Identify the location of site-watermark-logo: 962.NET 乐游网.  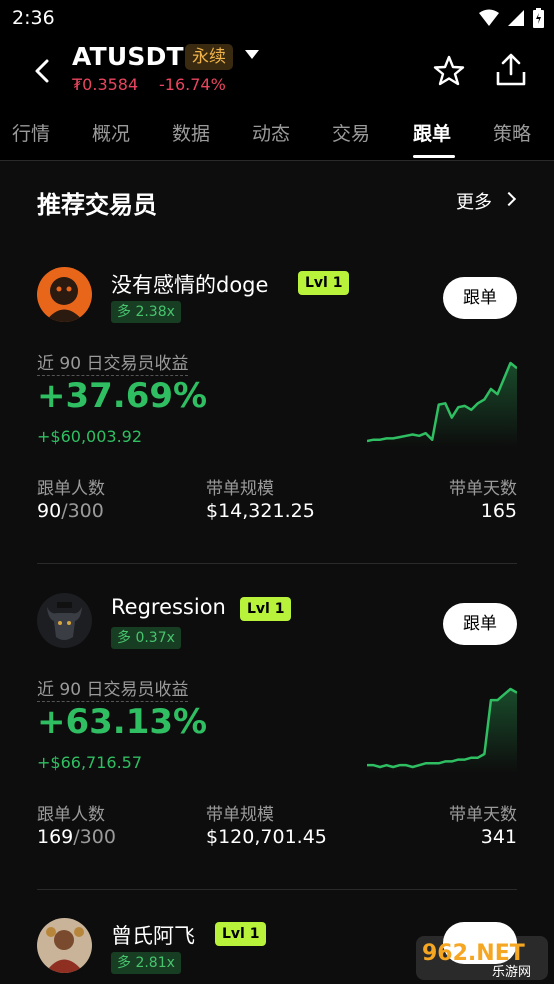
(482, 958).